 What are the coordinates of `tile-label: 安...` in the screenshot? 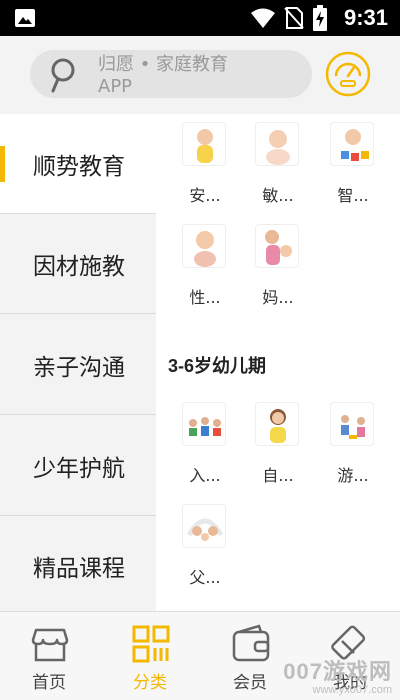 It's located at (205, 195).